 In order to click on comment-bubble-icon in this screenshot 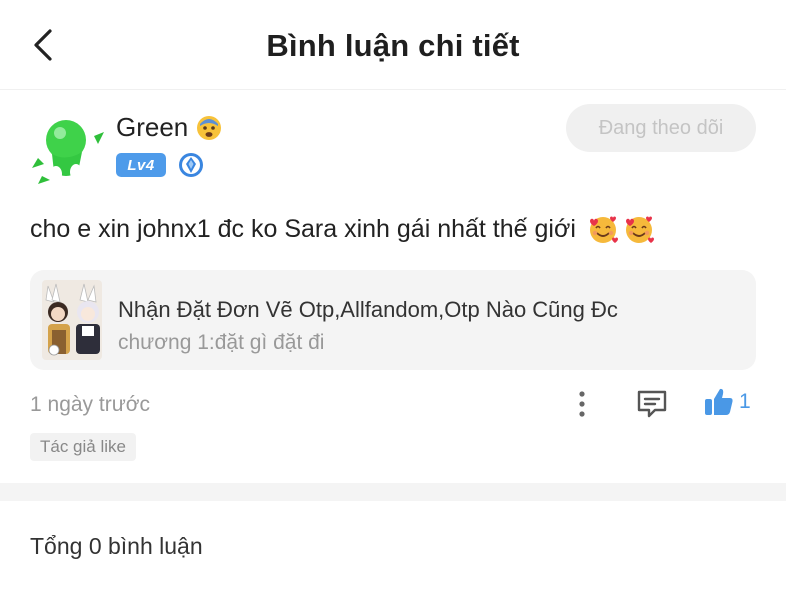, I will do `click(652, 404)`.